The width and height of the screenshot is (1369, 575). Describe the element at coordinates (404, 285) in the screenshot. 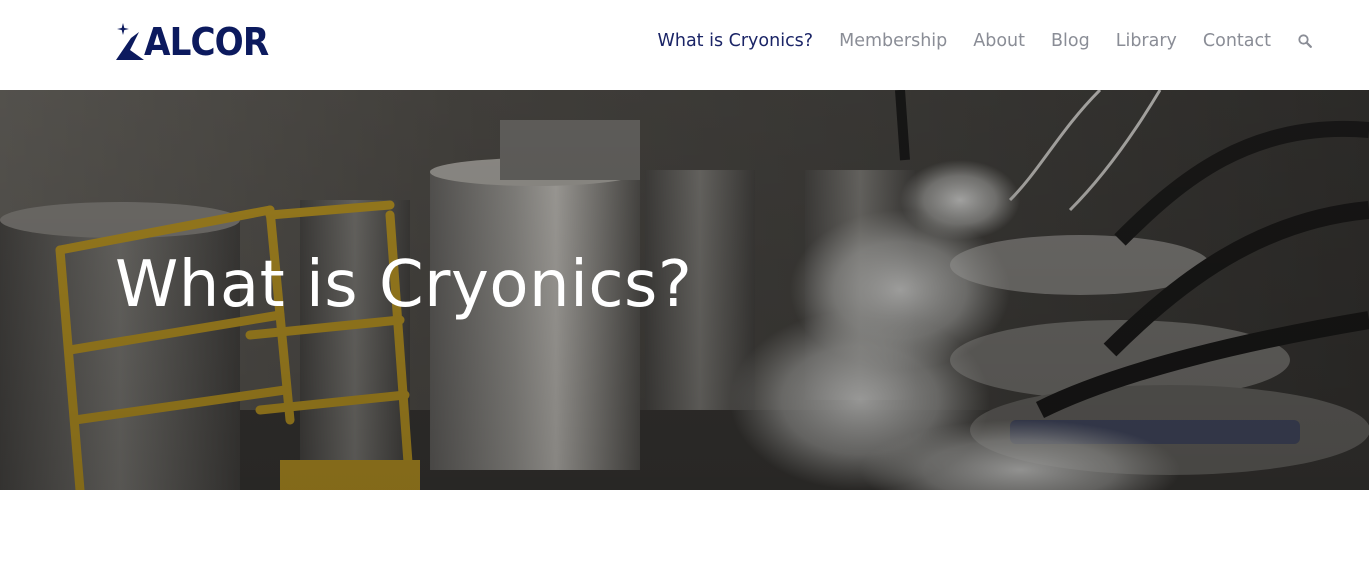

I see `page-title: What is Cryonics?` at that location.